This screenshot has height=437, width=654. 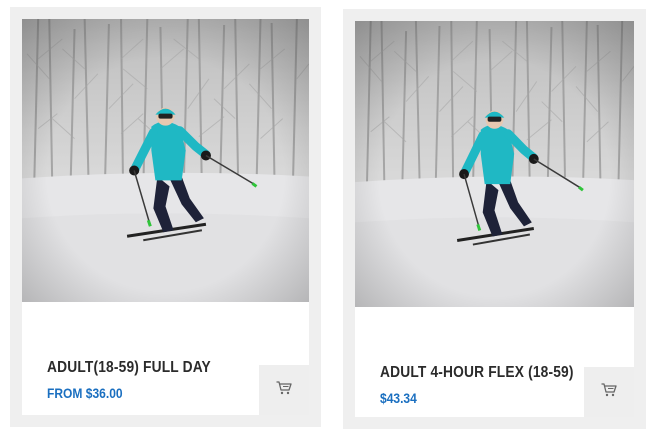 I want to click on product-price: $43.34, so click(x=398, y=398).